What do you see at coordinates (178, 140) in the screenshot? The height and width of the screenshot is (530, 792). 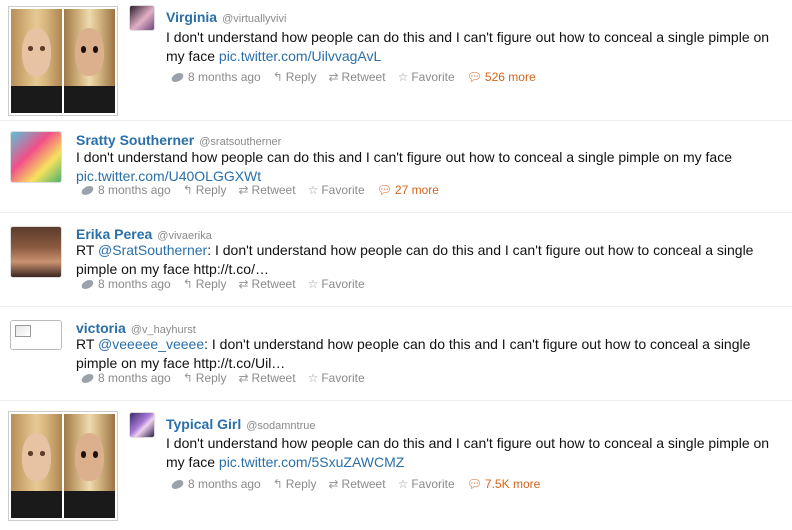 I see `author-name: Sratty Southerner @sratsoutherner` at bounding box center [178, 140].